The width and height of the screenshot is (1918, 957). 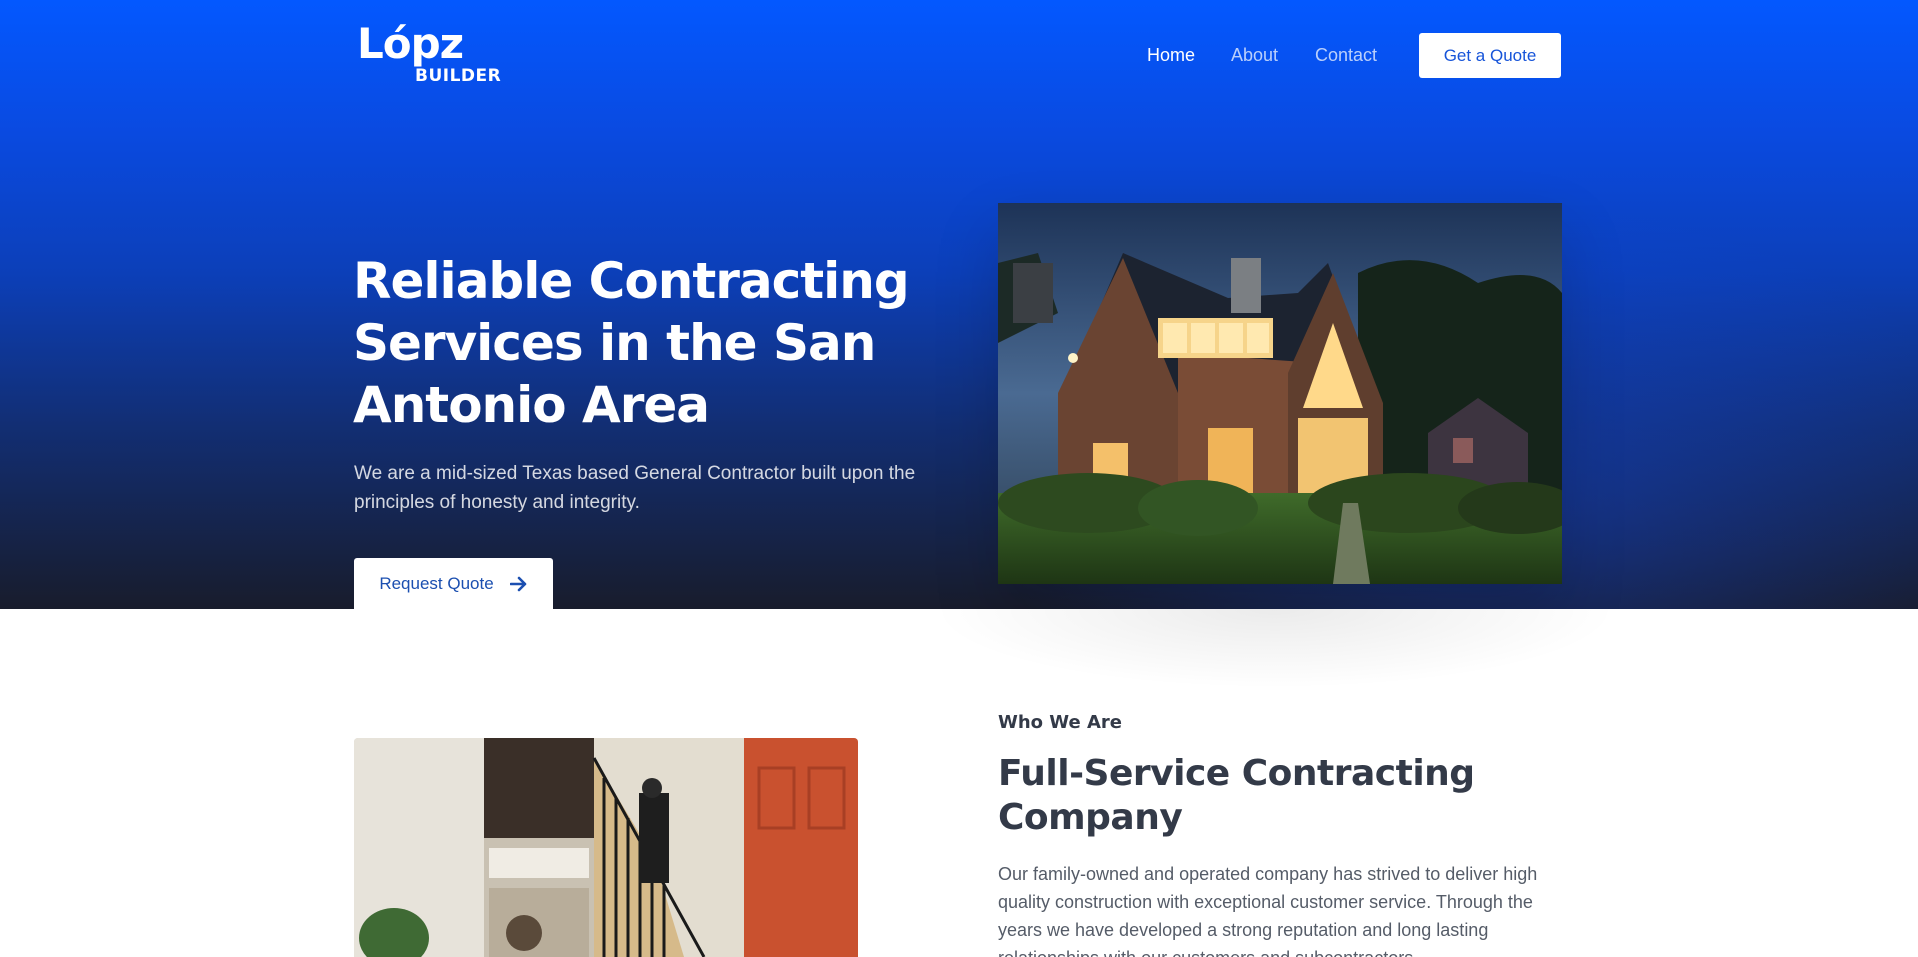 I want to click on request-quote-button: Request Quote, so click(x=453, y=583).